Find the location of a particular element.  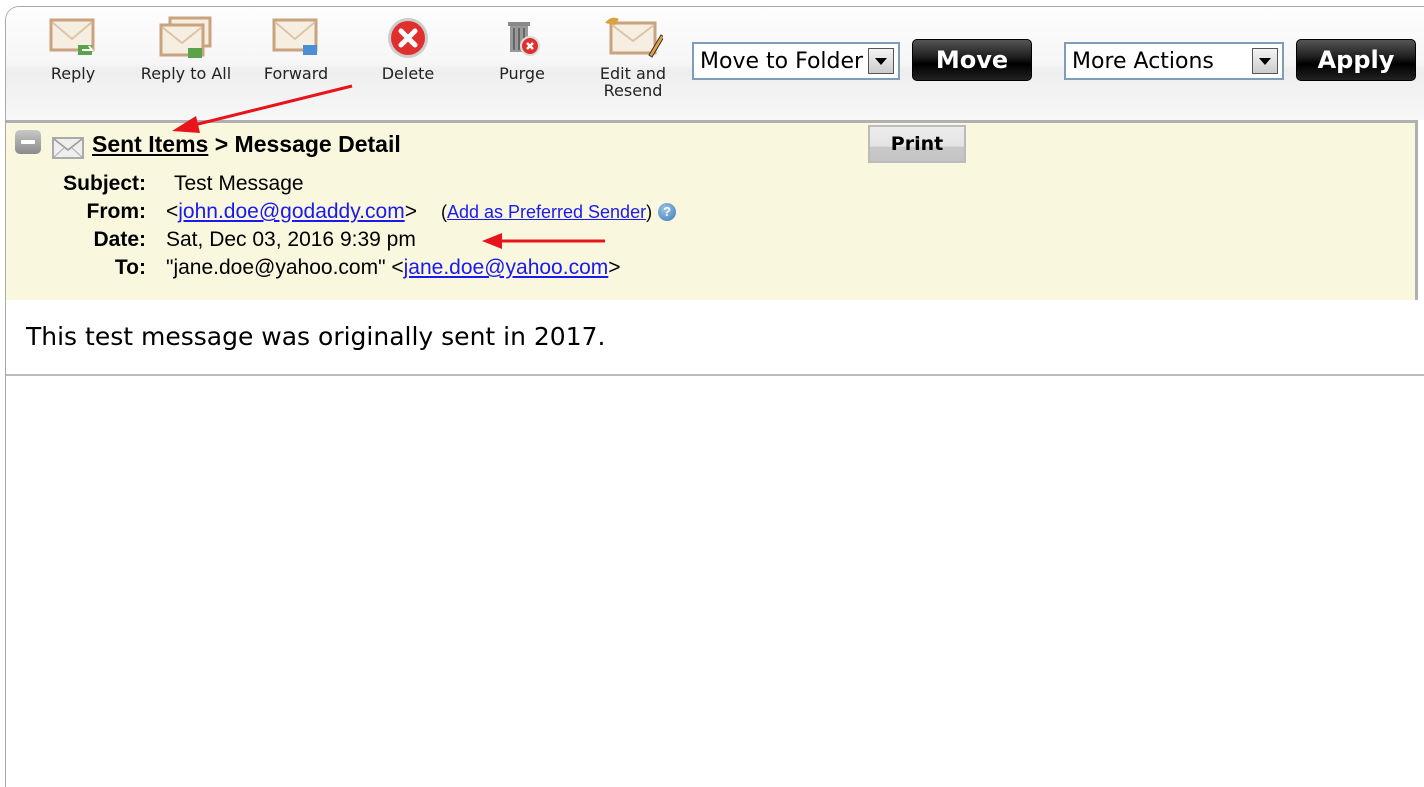

help-icon: ? is located at coordinates (667, 212).